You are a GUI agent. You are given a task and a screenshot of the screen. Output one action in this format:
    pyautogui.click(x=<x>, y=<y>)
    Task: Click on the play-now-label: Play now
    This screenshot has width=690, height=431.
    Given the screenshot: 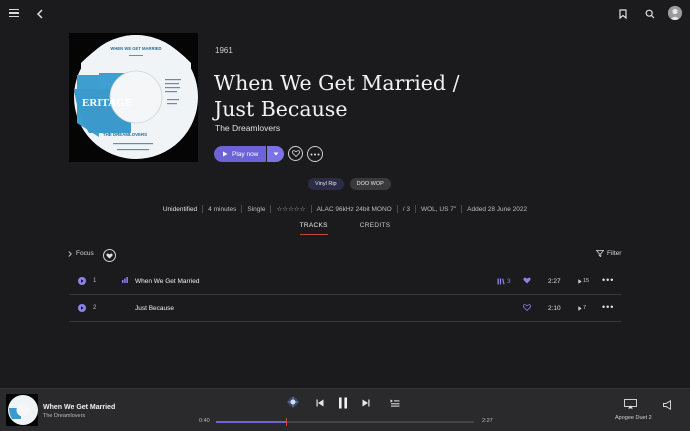 What is the action you would take?
    pyautogui.click(x=245, y=154)
    